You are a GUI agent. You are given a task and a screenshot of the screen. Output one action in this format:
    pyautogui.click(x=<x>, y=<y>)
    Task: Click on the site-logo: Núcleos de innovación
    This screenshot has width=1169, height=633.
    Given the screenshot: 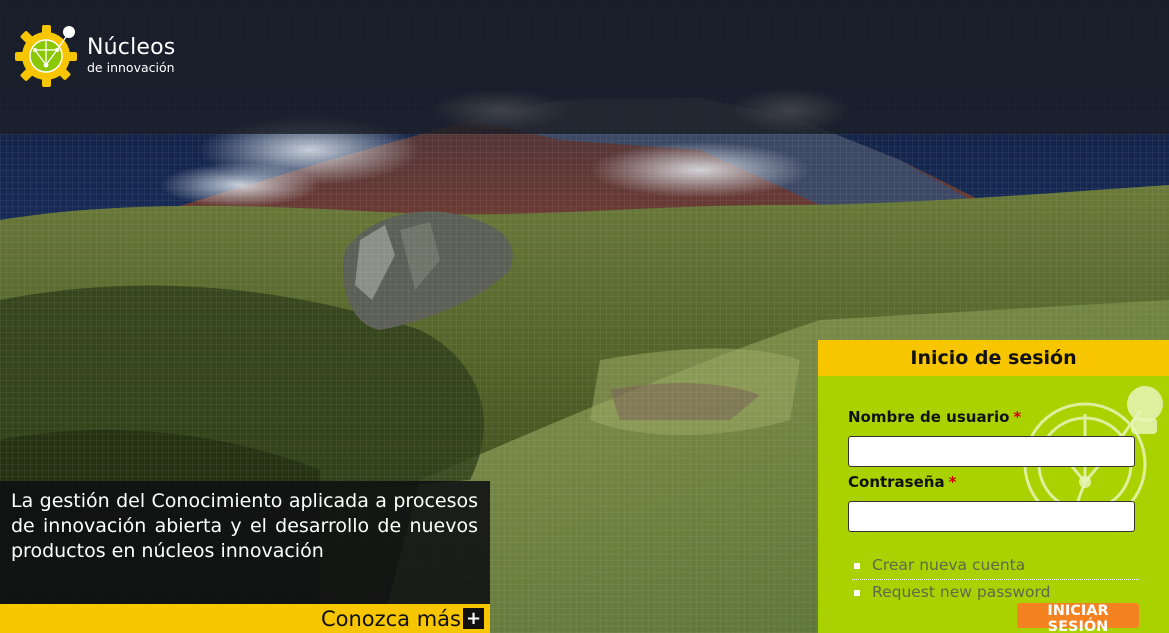 What is the action you would take?
    pyautogui.click(x=100, y=55)
    